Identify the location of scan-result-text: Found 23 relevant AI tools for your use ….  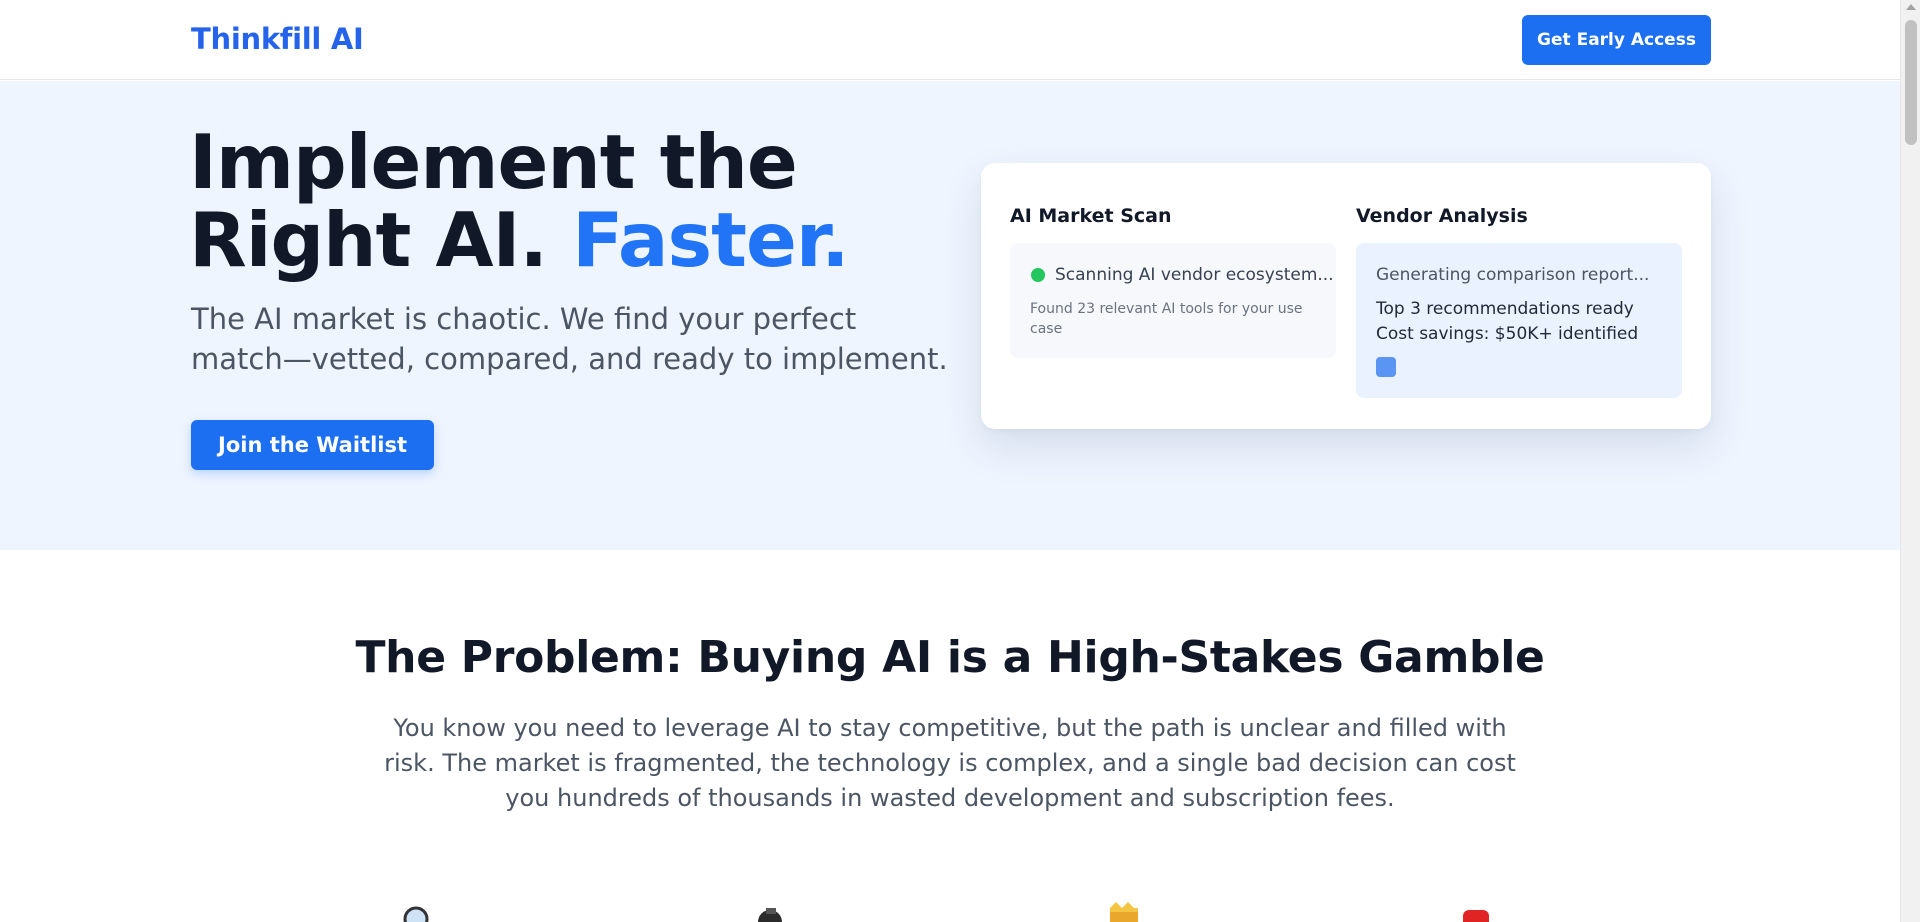
(1166, 319).